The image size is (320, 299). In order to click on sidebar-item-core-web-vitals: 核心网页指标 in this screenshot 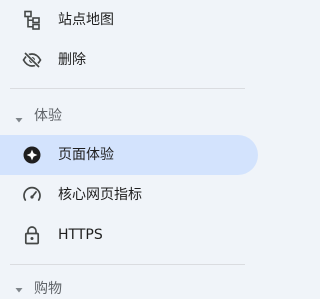, I will do `click(127, 195)`.